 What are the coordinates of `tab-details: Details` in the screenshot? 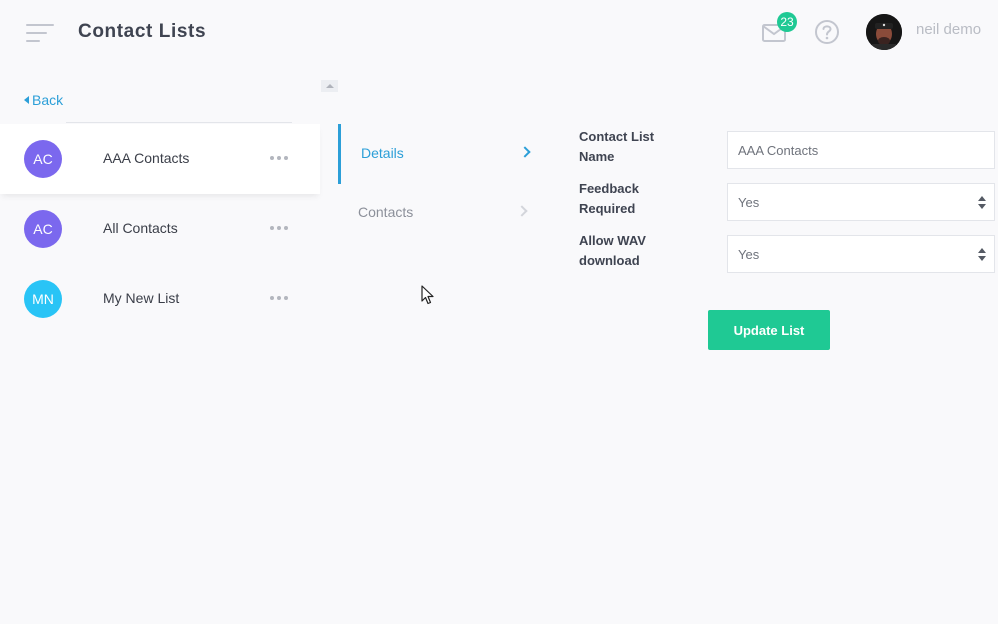 It's located at (438, 154).